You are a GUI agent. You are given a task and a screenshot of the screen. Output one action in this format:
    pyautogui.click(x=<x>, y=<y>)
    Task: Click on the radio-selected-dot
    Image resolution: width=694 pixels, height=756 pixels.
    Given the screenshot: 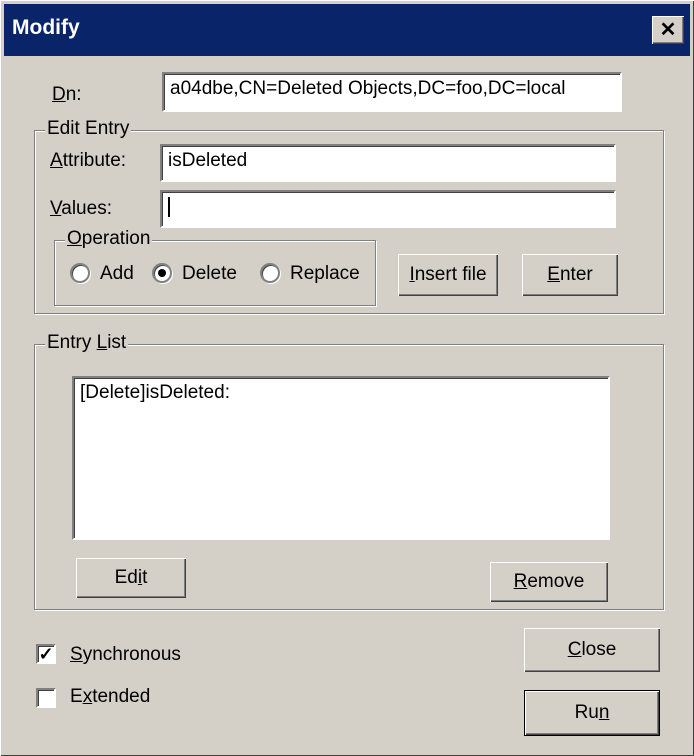 What is the action you would take?
    pyautogui.click(x=162, y=273)
    